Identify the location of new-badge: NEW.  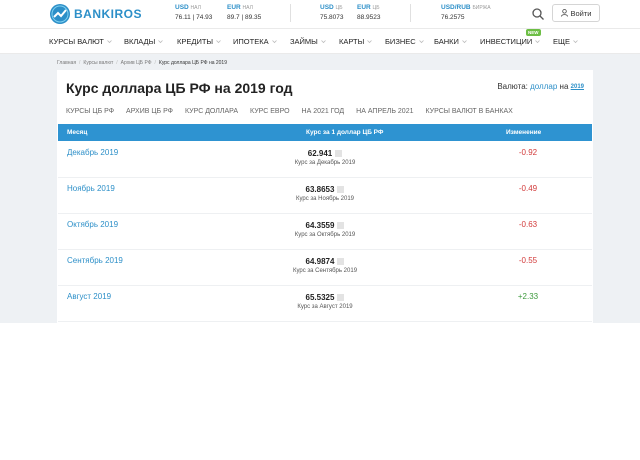
(533, 32).